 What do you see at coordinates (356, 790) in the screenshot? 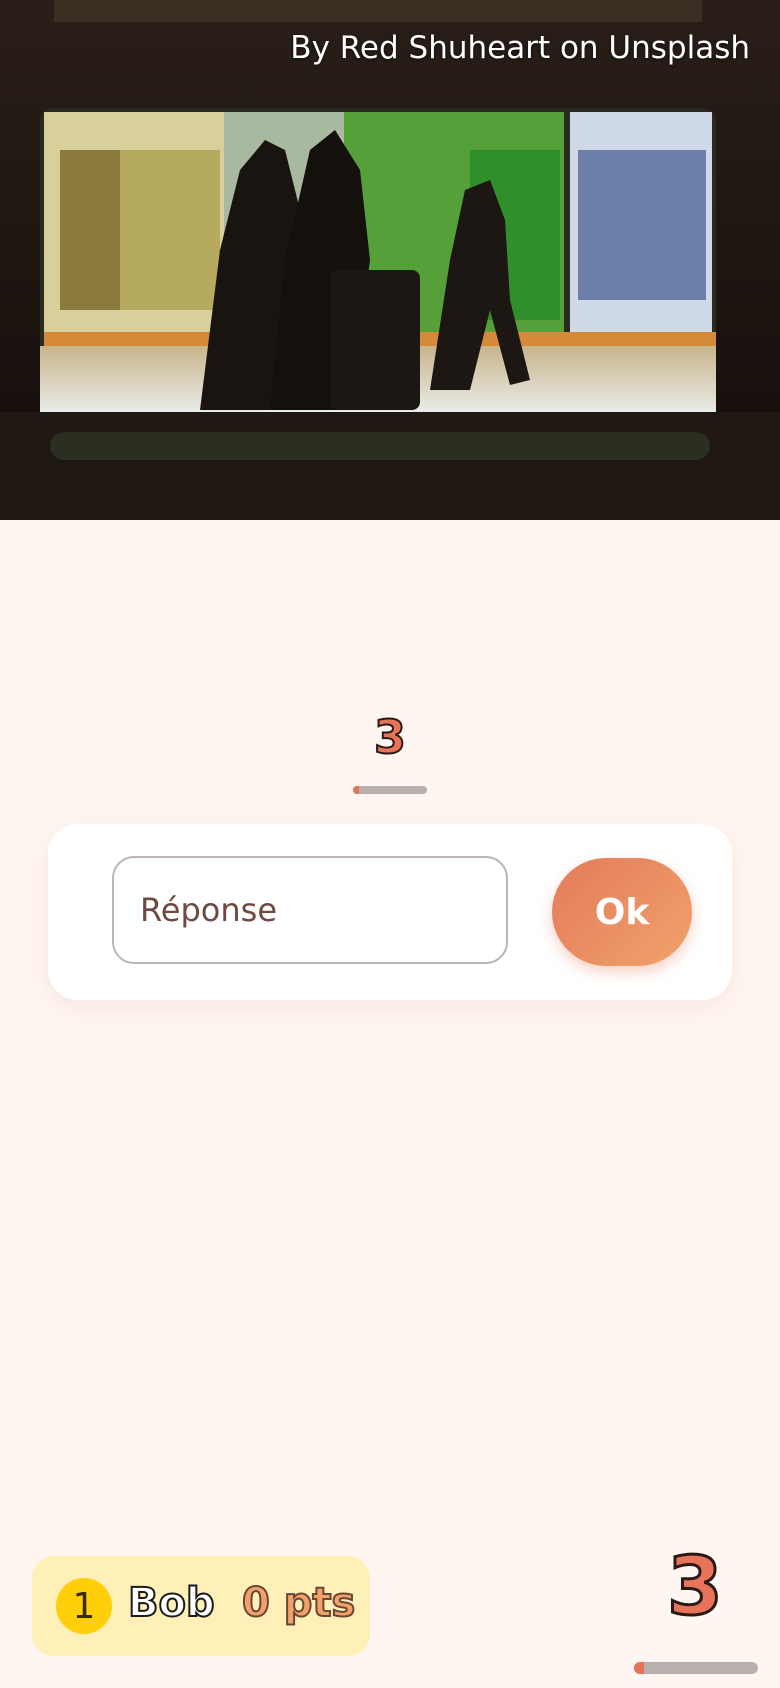
I see `round-progress-fill` at bounding box center [356, 790].